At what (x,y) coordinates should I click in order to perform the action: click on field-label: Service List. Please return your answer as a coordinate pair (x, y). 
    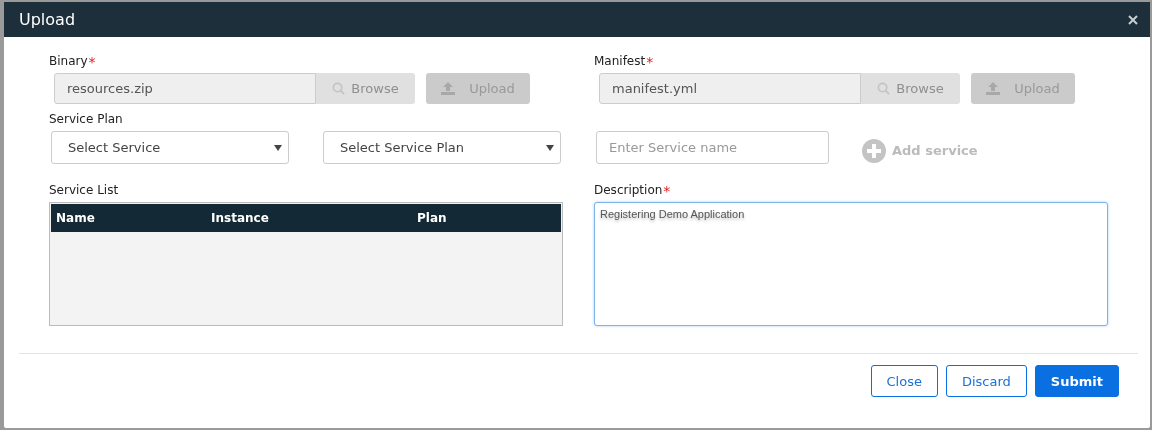
    Looking at the image, I should click on (84, 190).